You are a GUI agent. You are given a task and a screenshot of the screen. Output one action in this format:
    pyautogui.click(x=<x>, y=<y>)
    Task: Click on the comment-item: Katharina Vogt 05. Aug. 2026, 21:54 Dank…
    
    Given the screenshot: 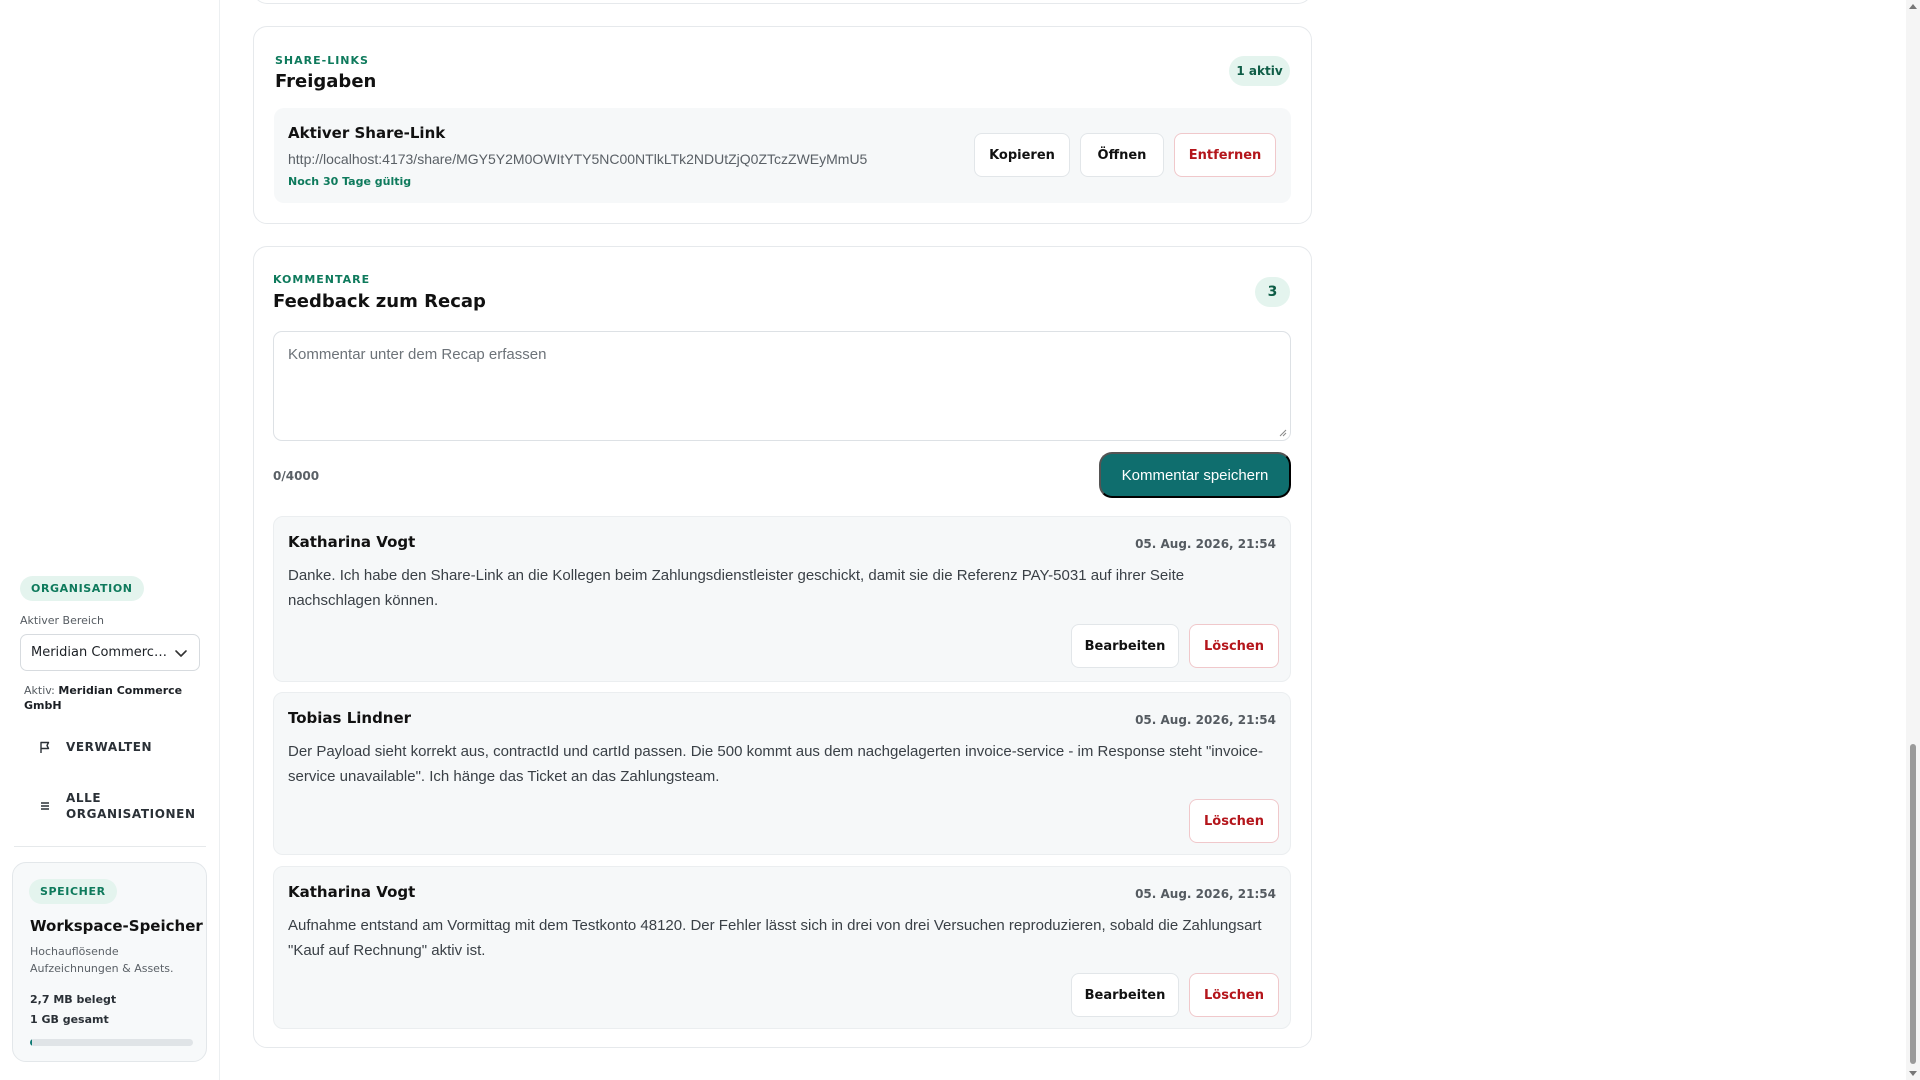 What is the action you would take?
    pyautogui.click(x=782, y=599)
    